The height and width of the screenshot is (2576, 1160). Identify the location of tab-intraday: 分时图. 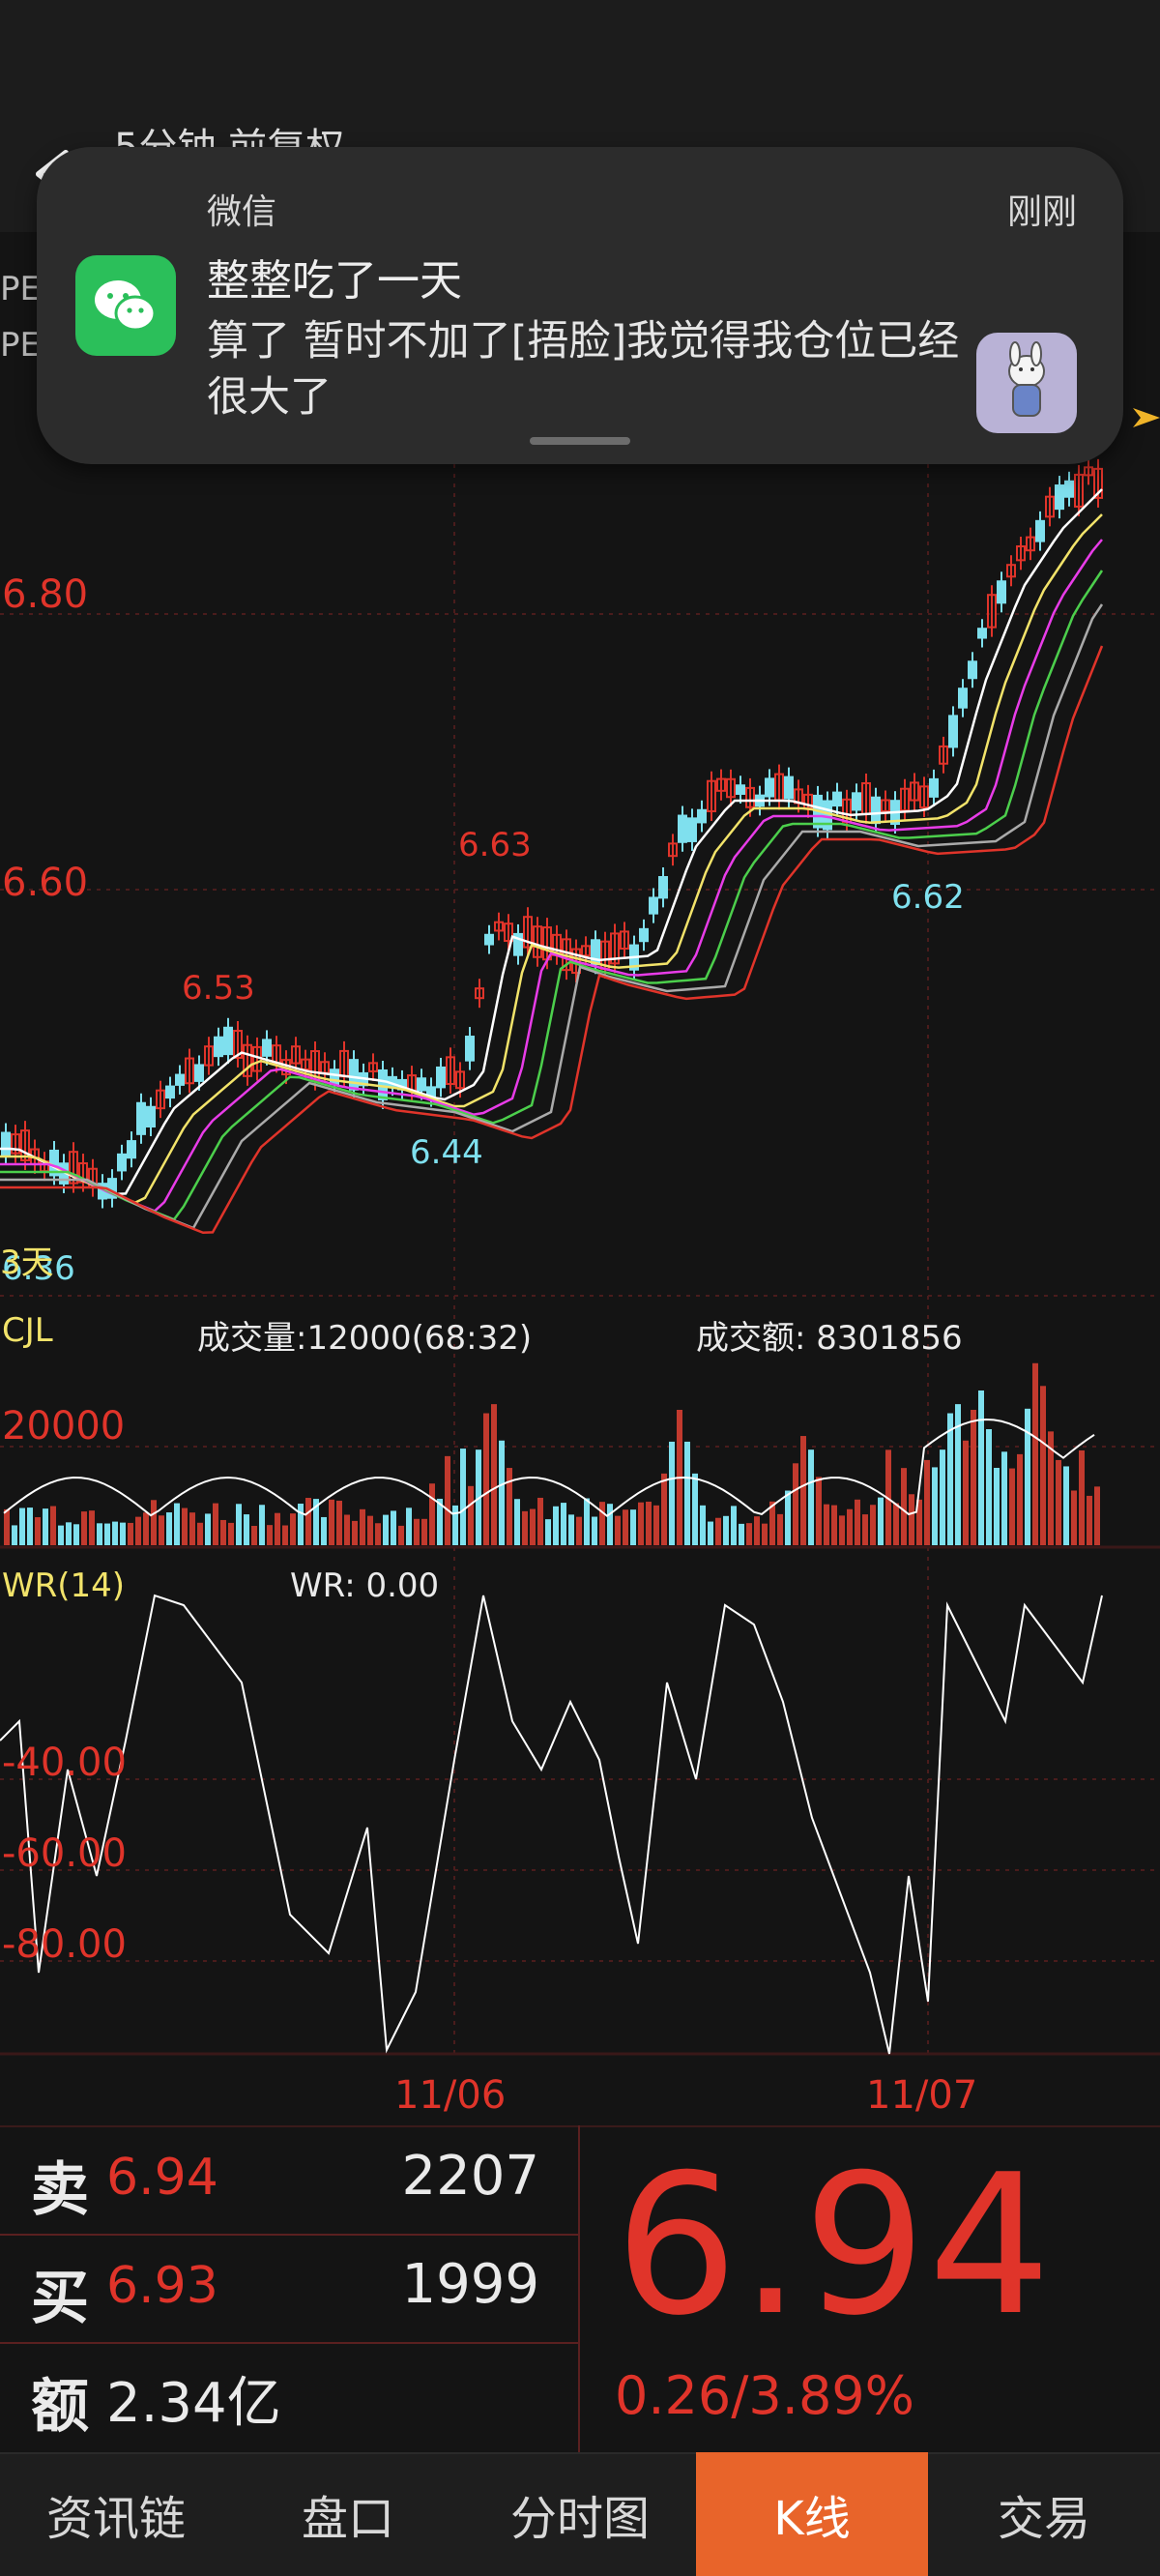
(580, 2514).